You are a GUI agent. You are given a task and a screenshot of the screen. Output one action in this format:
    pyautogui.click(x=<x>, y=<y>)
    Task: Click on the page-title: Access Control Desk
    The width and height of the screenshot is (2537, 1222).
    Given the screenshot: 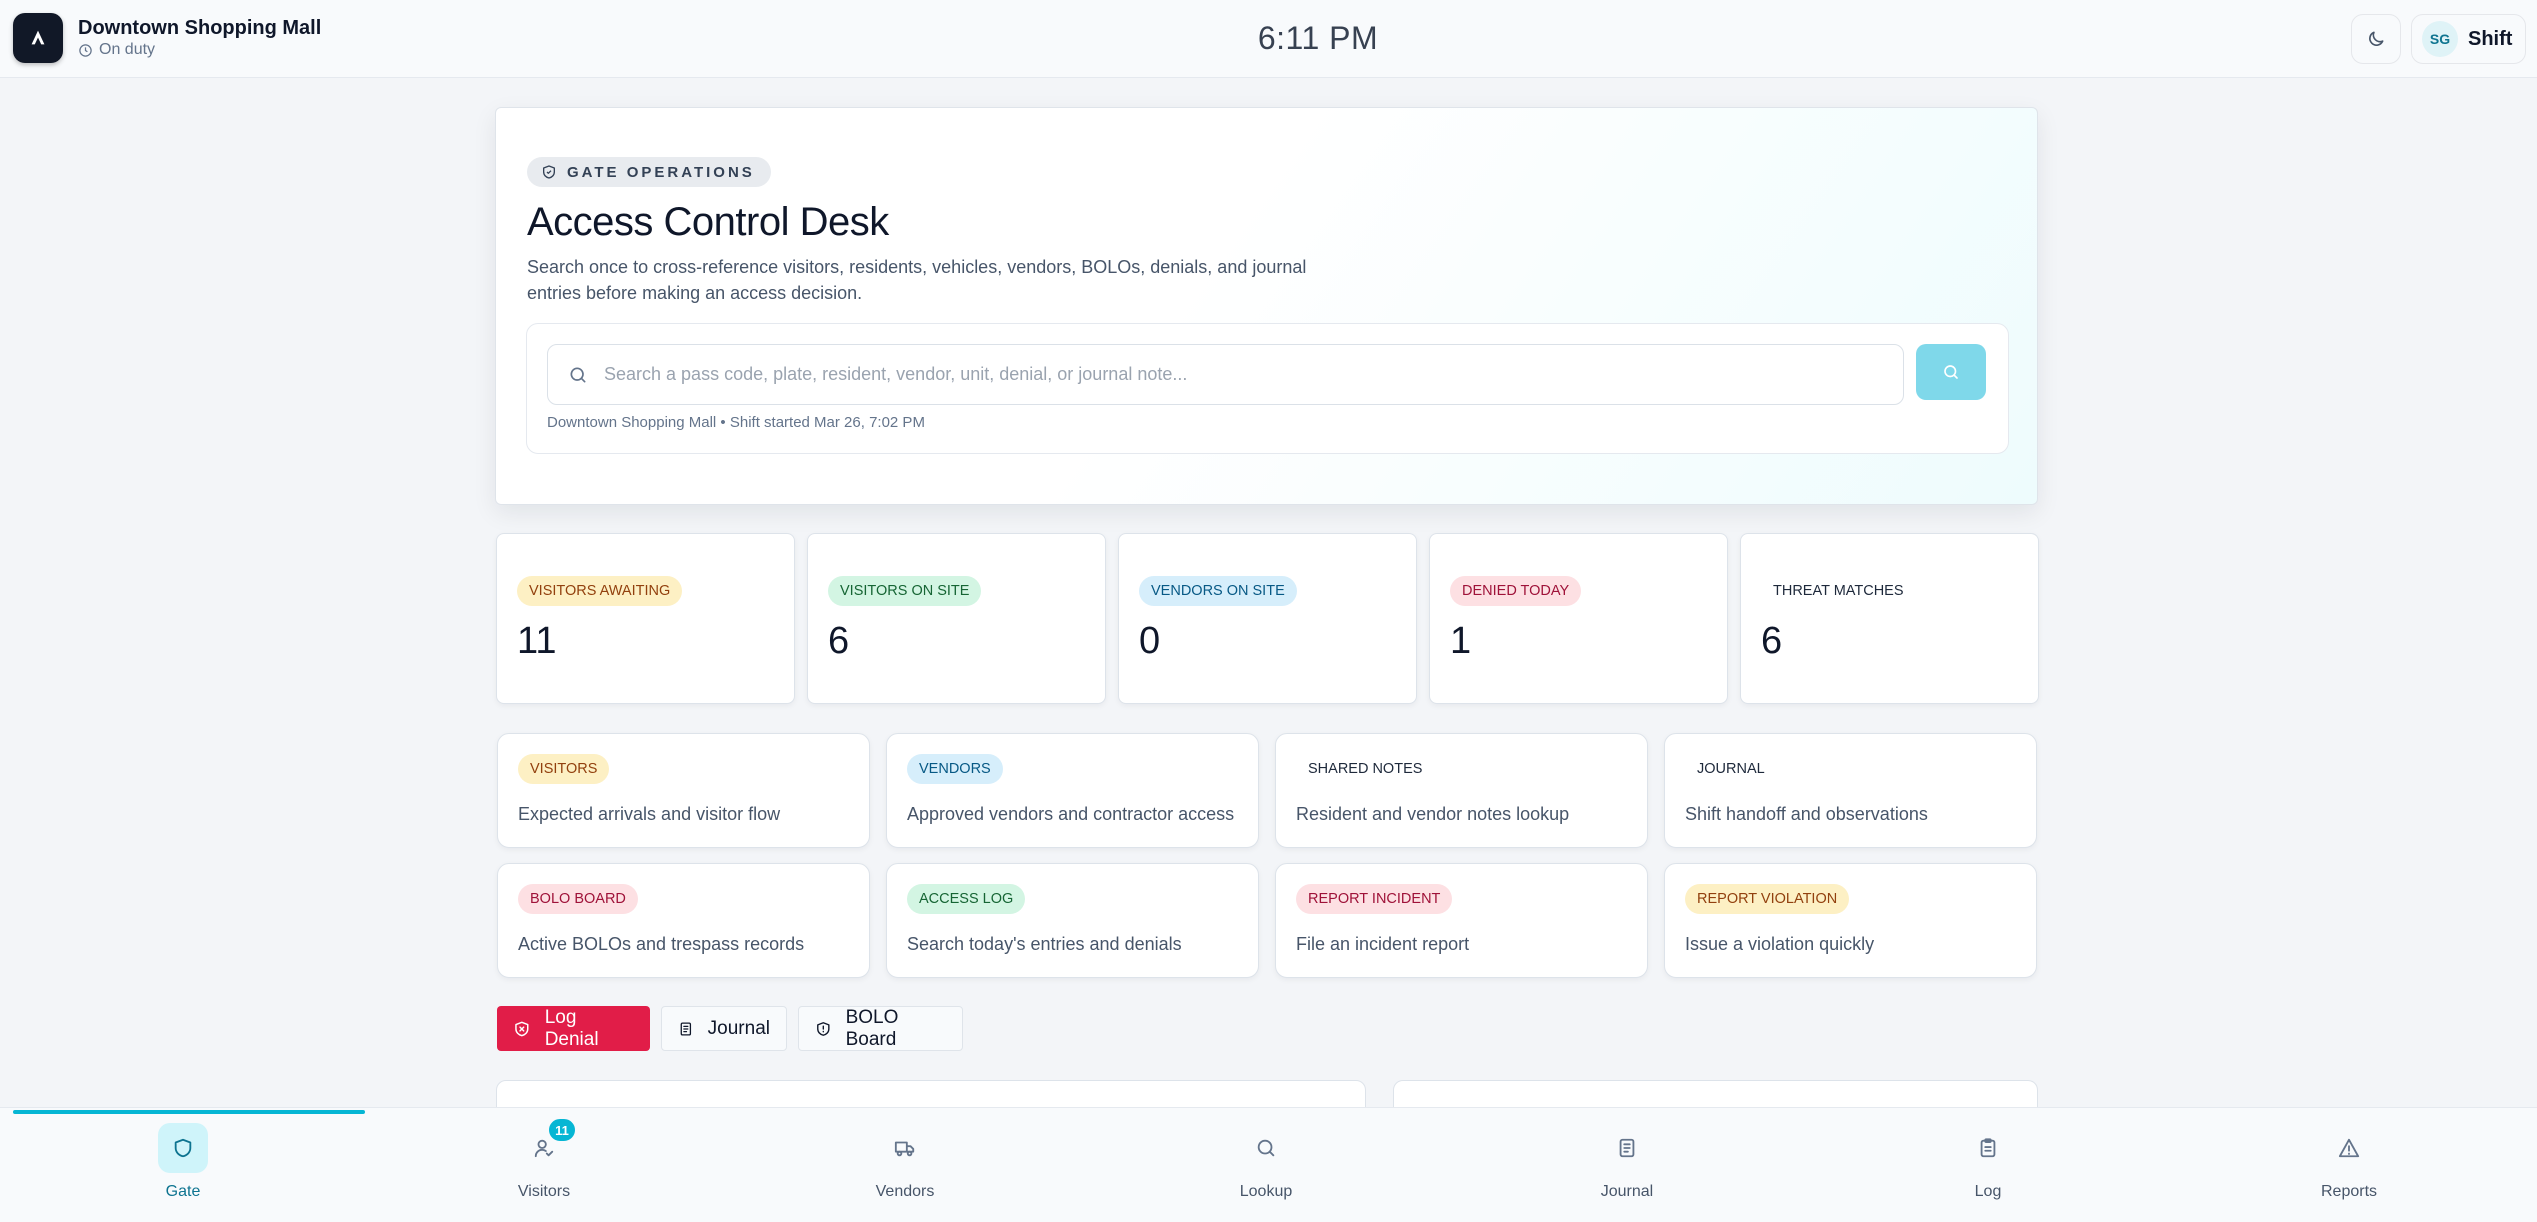 What is the action you would take?
    pyautogui.click(x=708, y=222)
    